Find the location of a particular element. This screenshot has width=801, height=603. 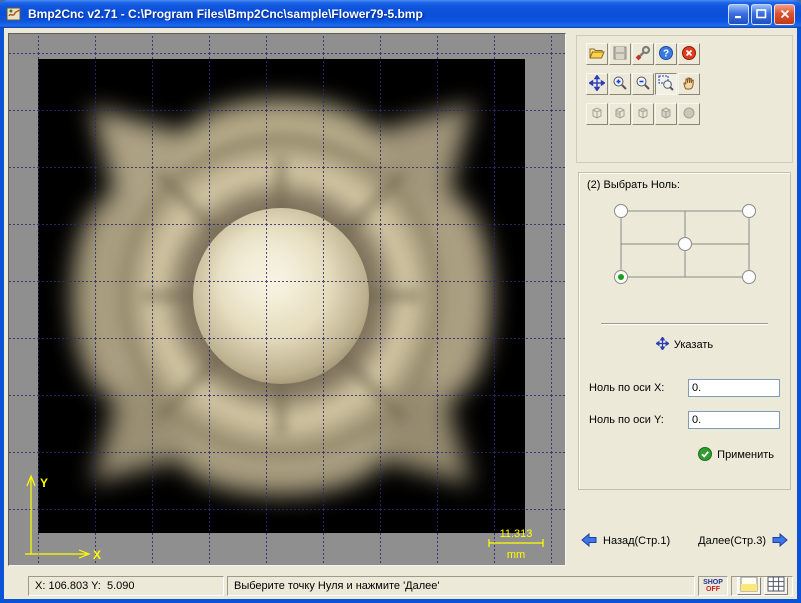

help-icon: ? is located at coordinates (666, 54).